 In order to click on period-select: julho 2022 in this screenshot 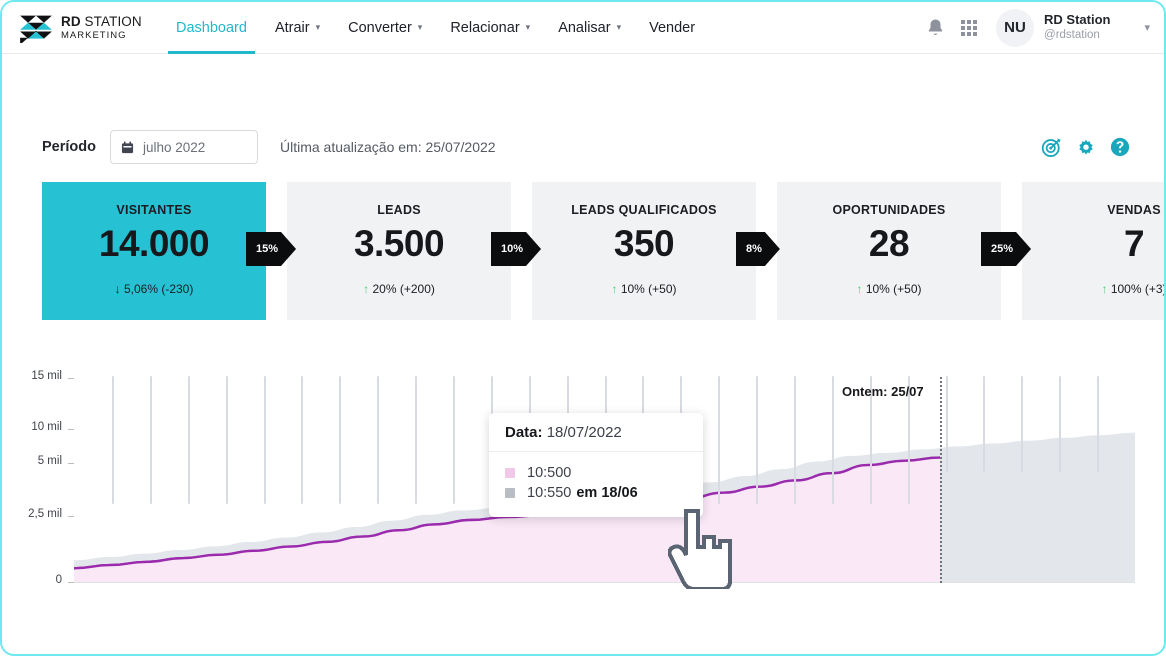, I will do `click(183, 147)`.